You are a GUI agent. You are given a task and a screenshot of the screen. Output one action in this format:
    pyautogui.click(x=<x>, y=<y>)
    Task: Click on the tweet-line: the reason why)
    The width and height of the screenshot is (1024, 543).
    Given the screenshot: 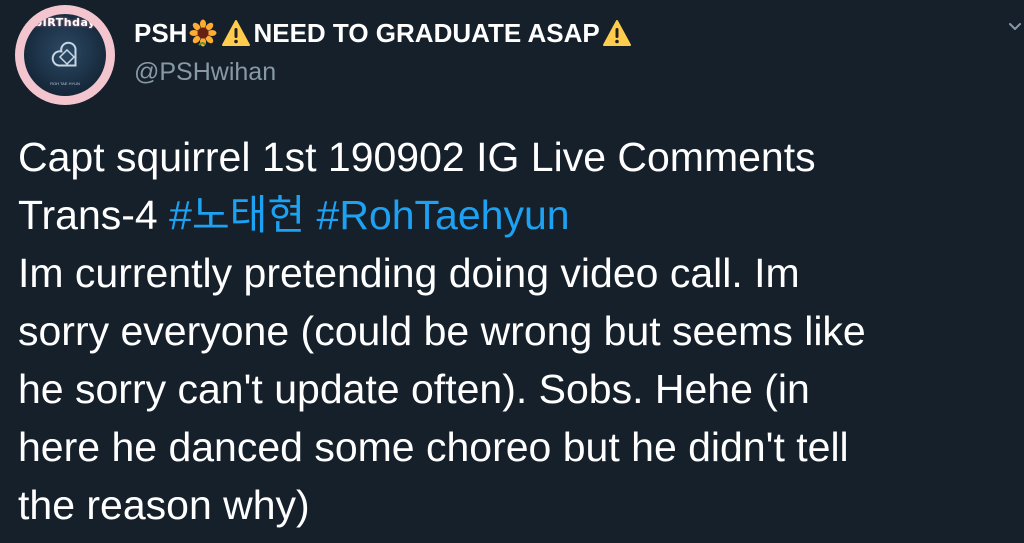 What is the action you would take?
    pyautogui.click(x=164, y=505)
    